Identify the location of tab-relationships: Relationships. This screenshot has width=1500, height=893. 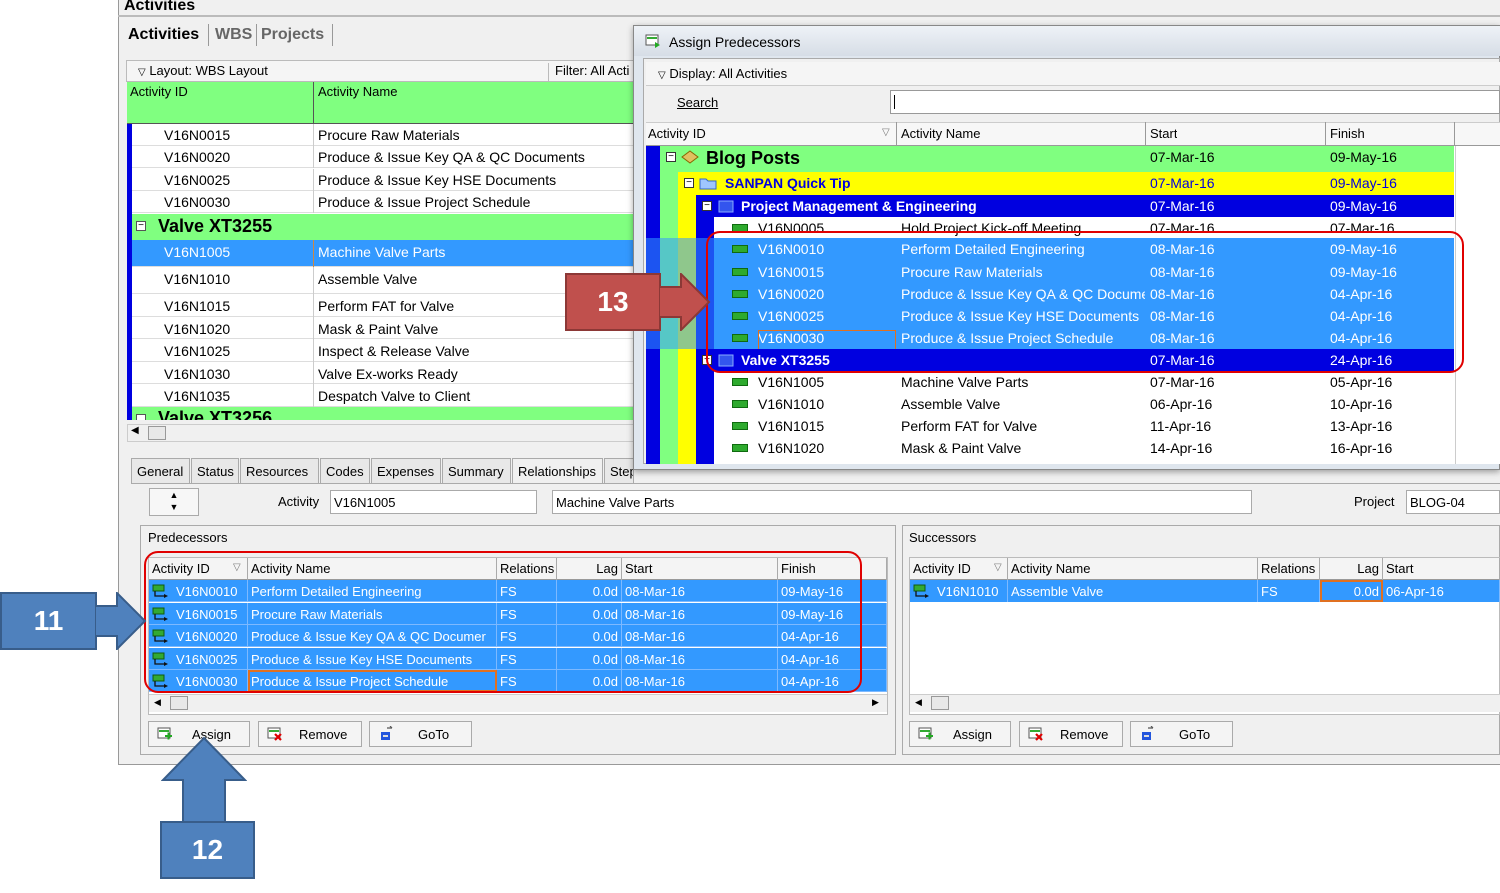
(557, 471).